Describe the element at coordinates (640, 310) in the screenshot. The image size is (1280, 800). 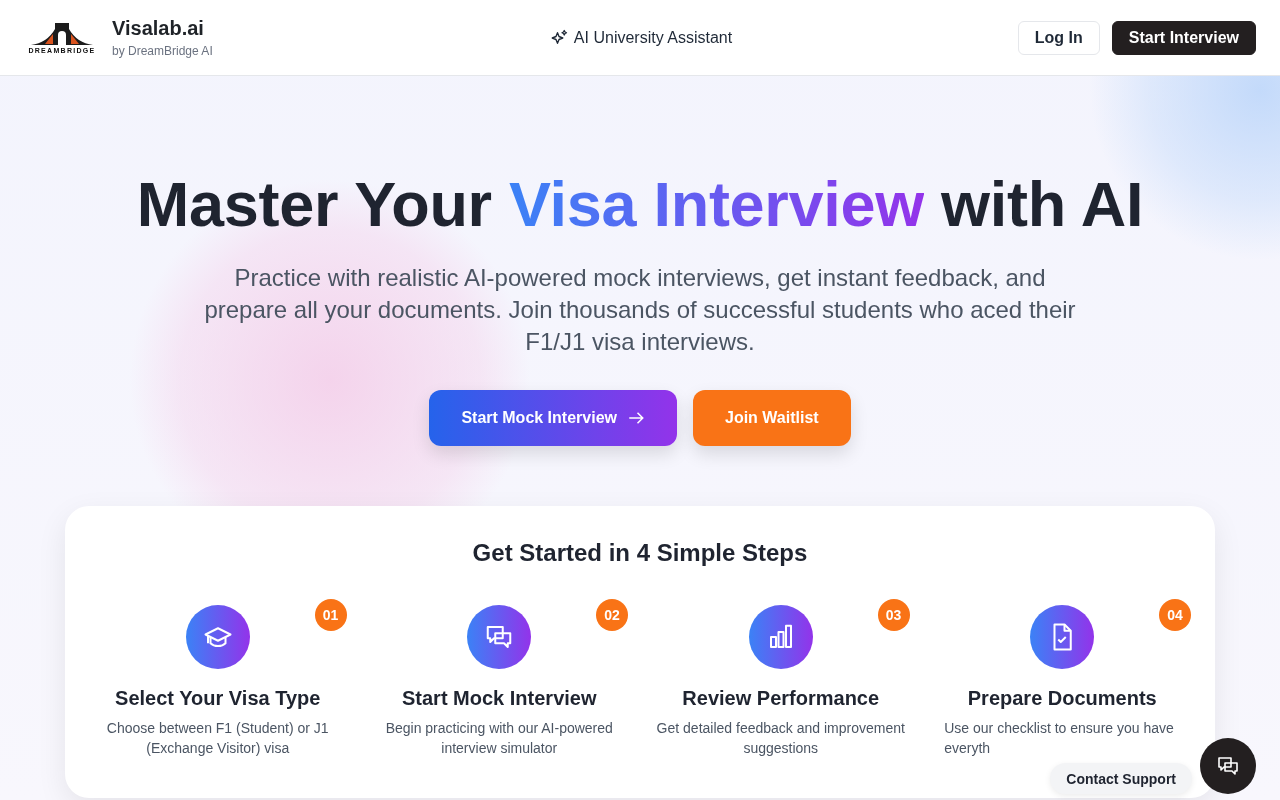
I see `hero-subtitle: Practice with realistic AI-powered mock interviews, get instant feedback, and prepare all your documents. Join thousands of successful students who aced their F1/J1 visa interviews.` at that location.